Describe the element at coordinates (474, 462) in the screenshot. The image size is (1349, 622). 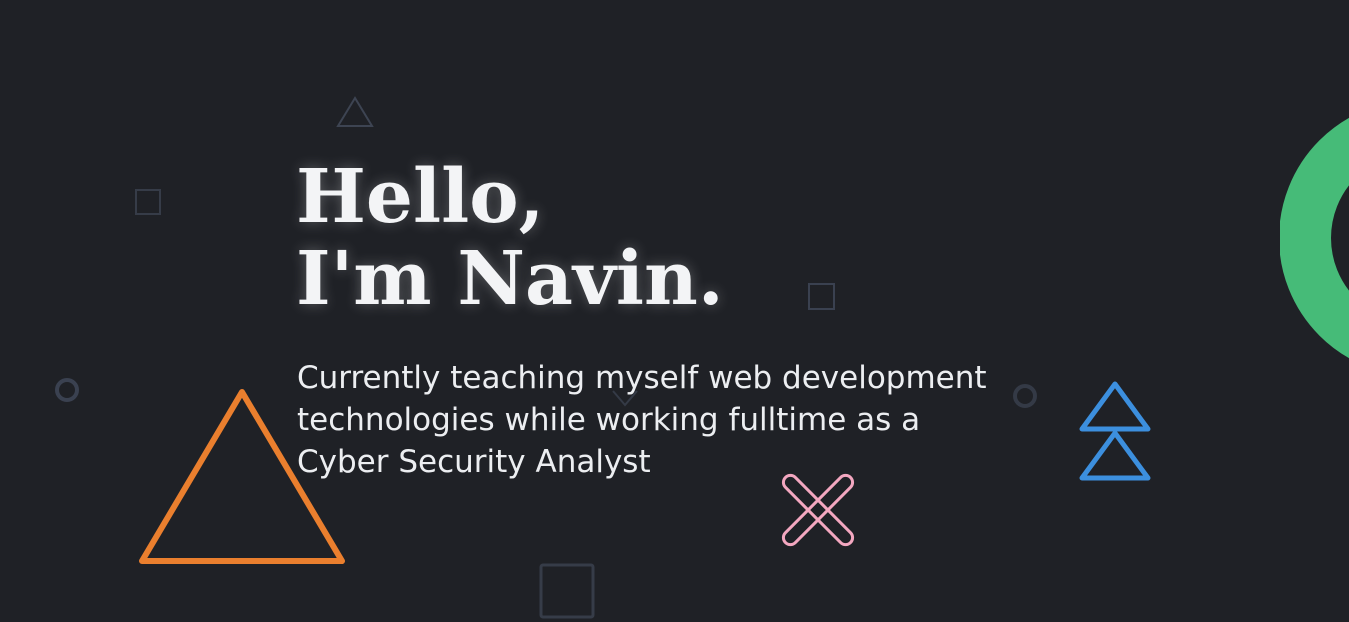
I see `intro-line-3: Cyber Security Analyst` at that location.